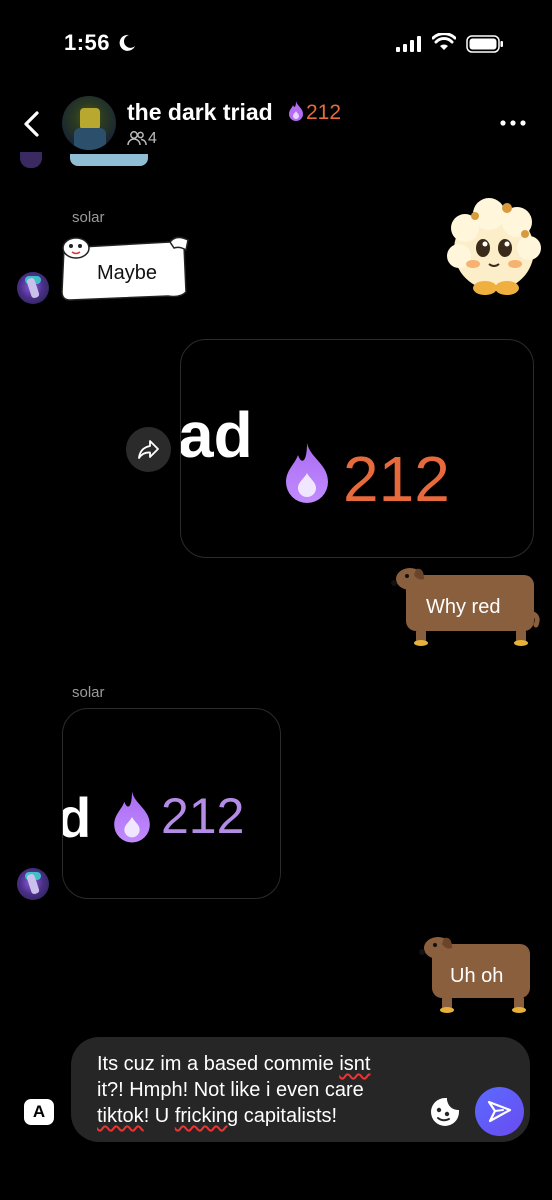 This screenshot has width=552, height=1200. What do you see at coordinates (32, 124) in the screenshot?
I see `back-icon` at bounding box center [32, 124].